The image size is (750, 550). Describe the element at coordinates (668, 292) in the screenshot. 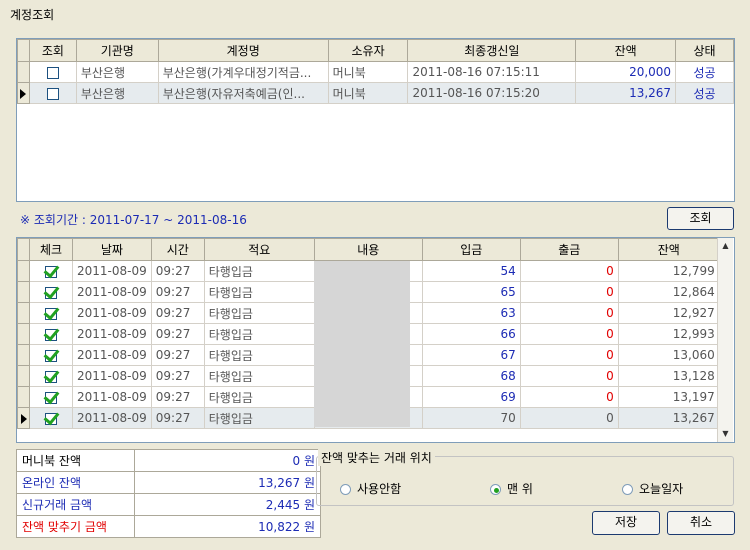

I see `tx-balance: 12,864` at that location.